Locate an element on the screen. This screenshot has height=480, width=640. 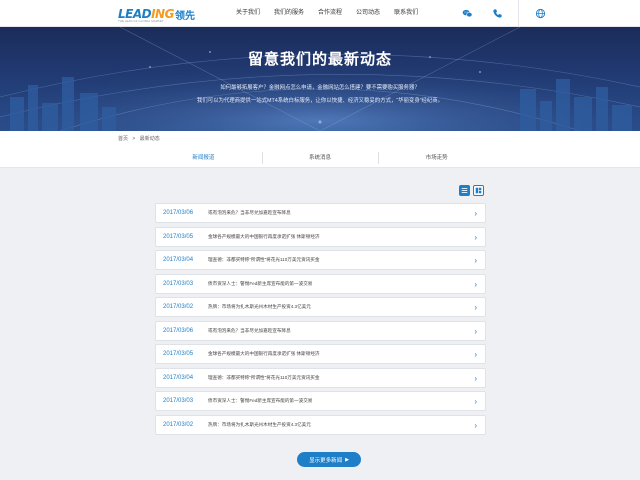
tab-system-messages: 系统消息 is located at coordinates (320, 158).